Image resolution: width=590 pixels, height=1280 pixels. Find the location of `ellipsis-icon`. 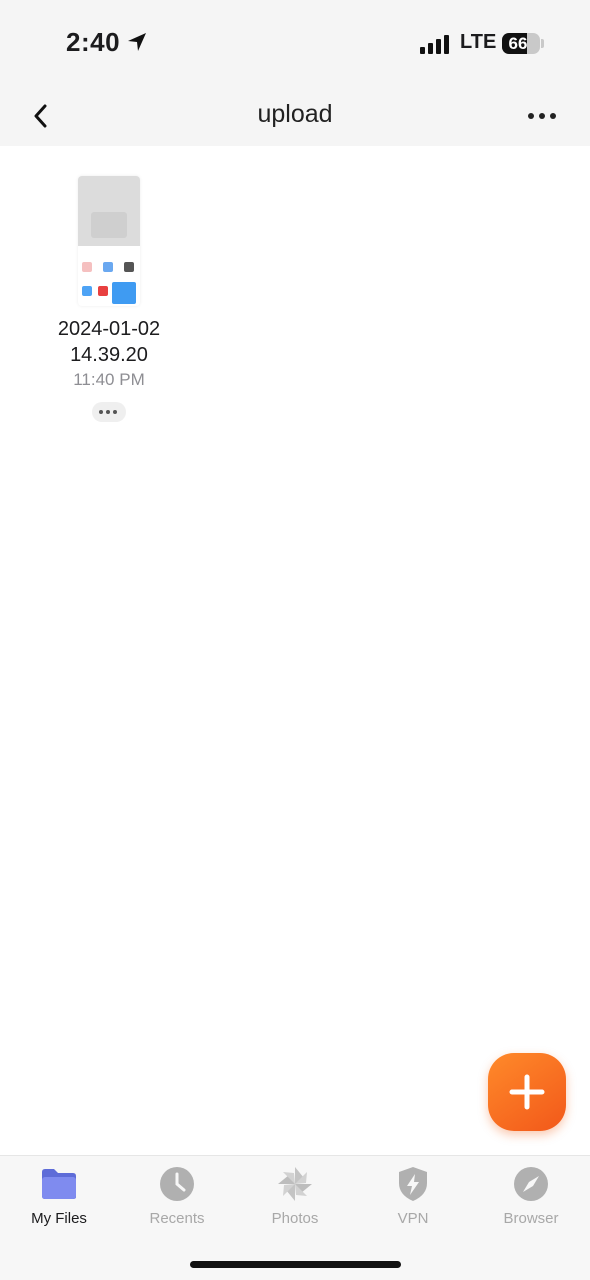

ellipsis-icon is located at coordinates (531, 116).